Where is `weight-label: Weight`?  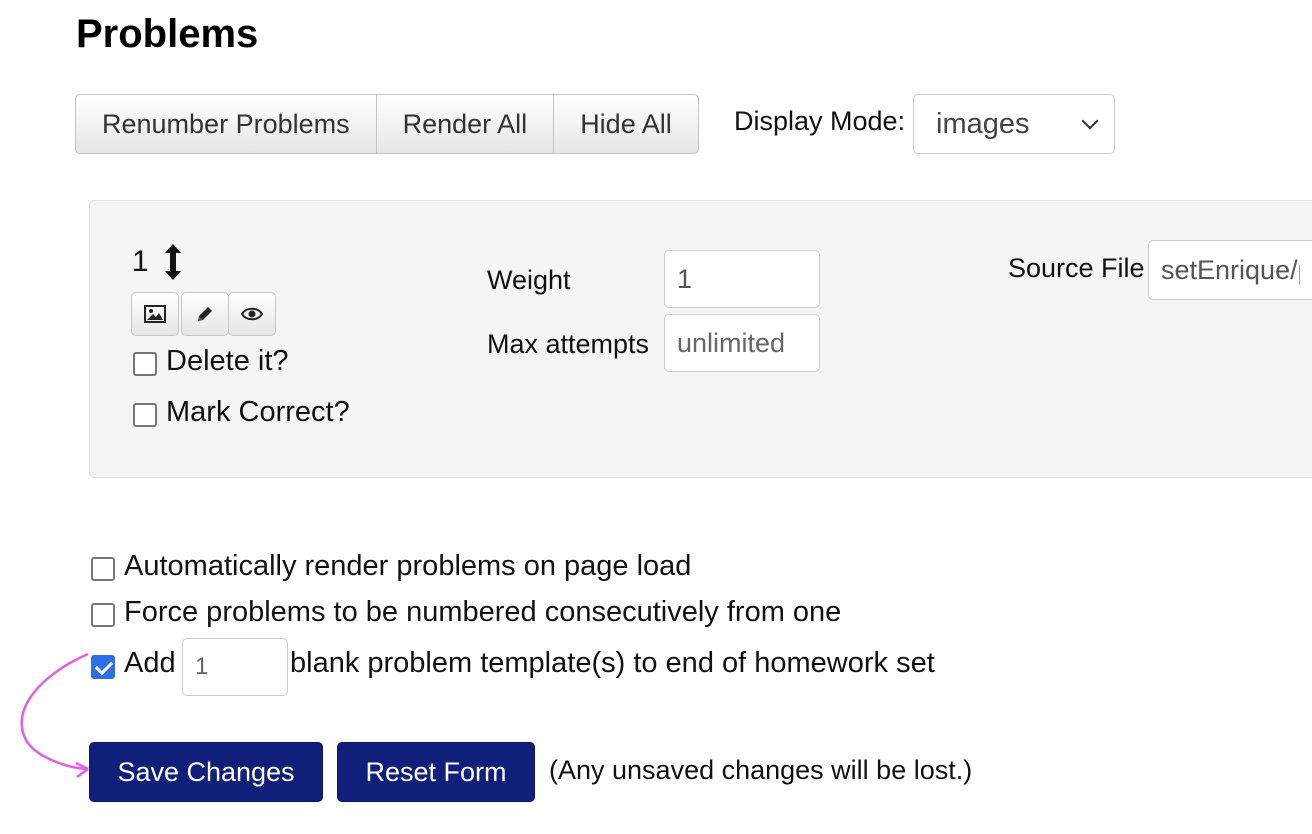
weight-label: Weight is located at coordinates (529, 280).